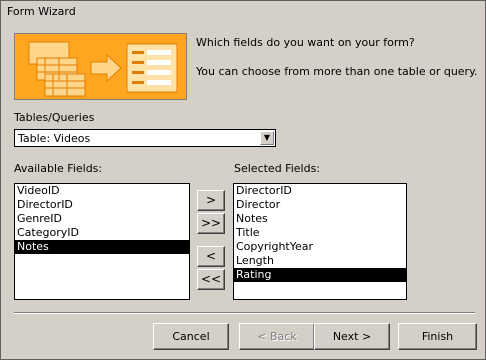 This screenshot has width=486, height=360. I want to click on separator, so click(244, 313).